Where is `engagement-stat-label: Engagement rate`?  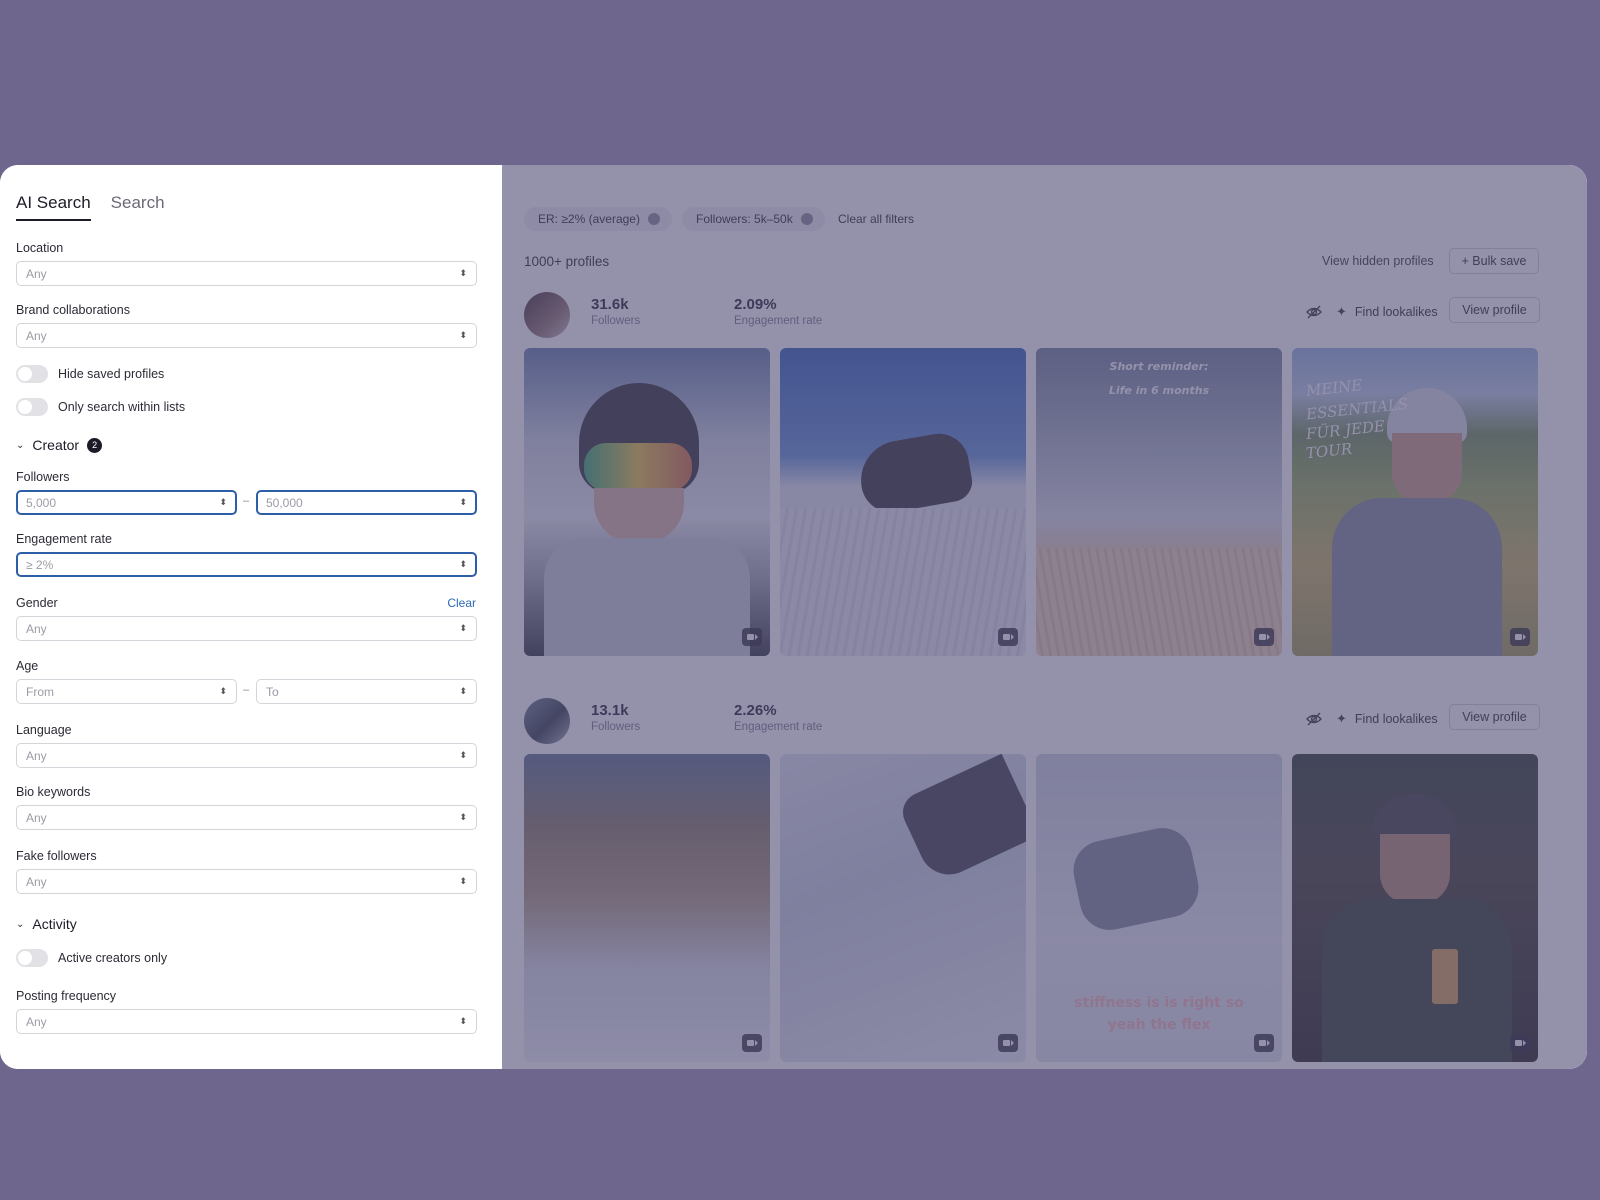
engagement-stat-label: Engagement rate is located at coordinates (778, 727).